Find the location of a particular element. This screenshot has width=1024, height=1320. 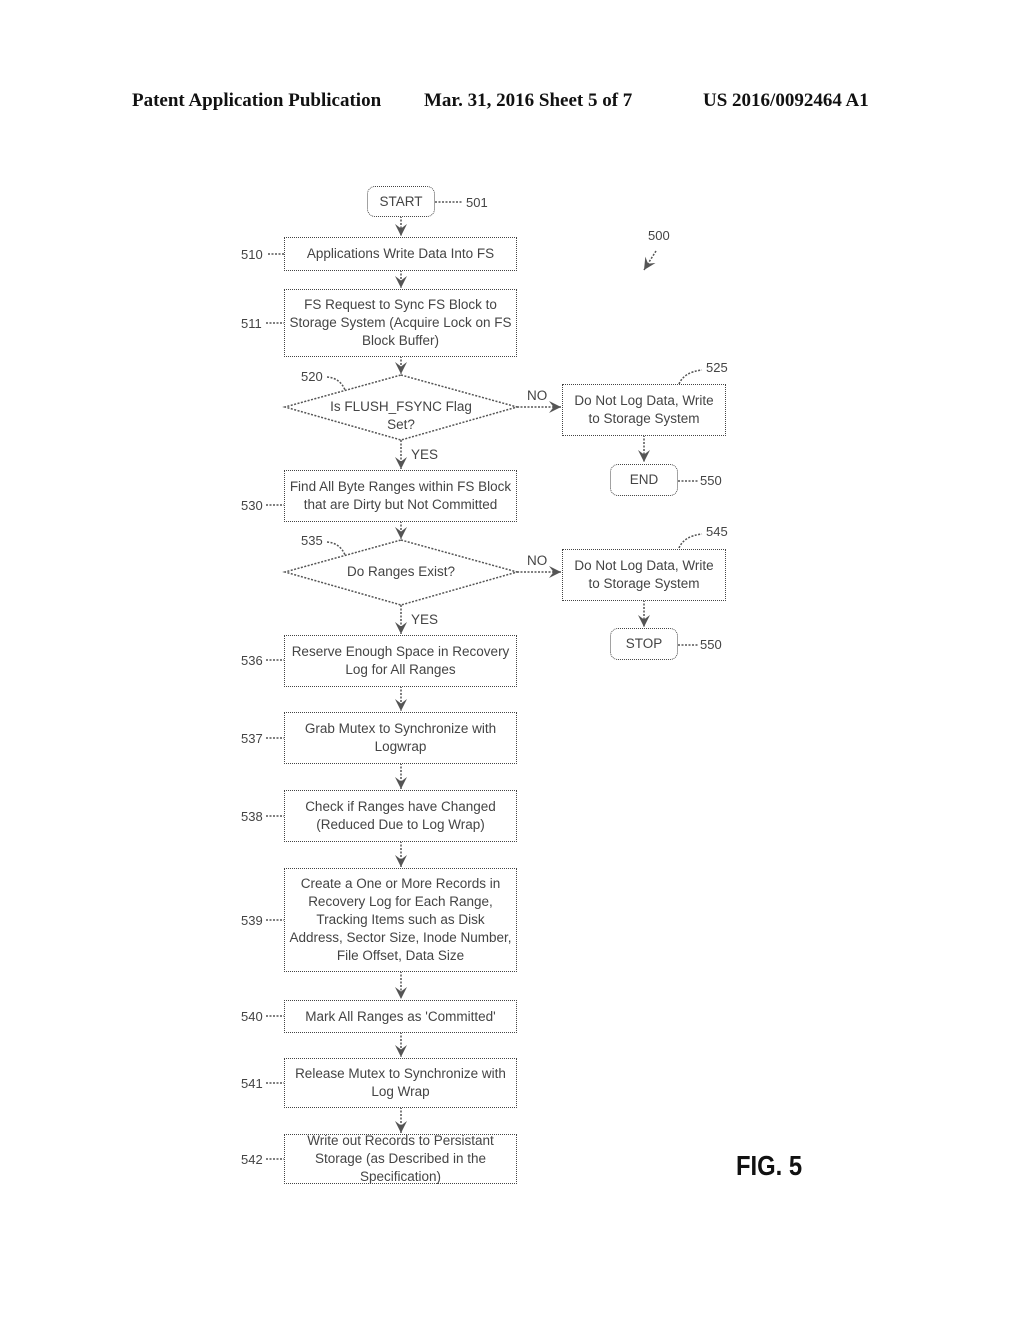

ref-550-stop: 550 is located at coordinates (711, 644).